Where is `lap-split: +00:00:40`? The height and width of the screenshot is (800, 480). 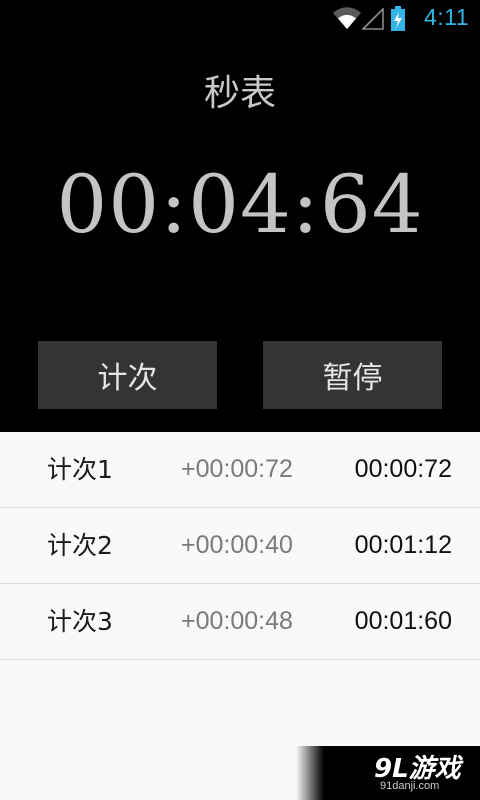
lap-split: +00:00:40 is located at coordinates (237, 545).